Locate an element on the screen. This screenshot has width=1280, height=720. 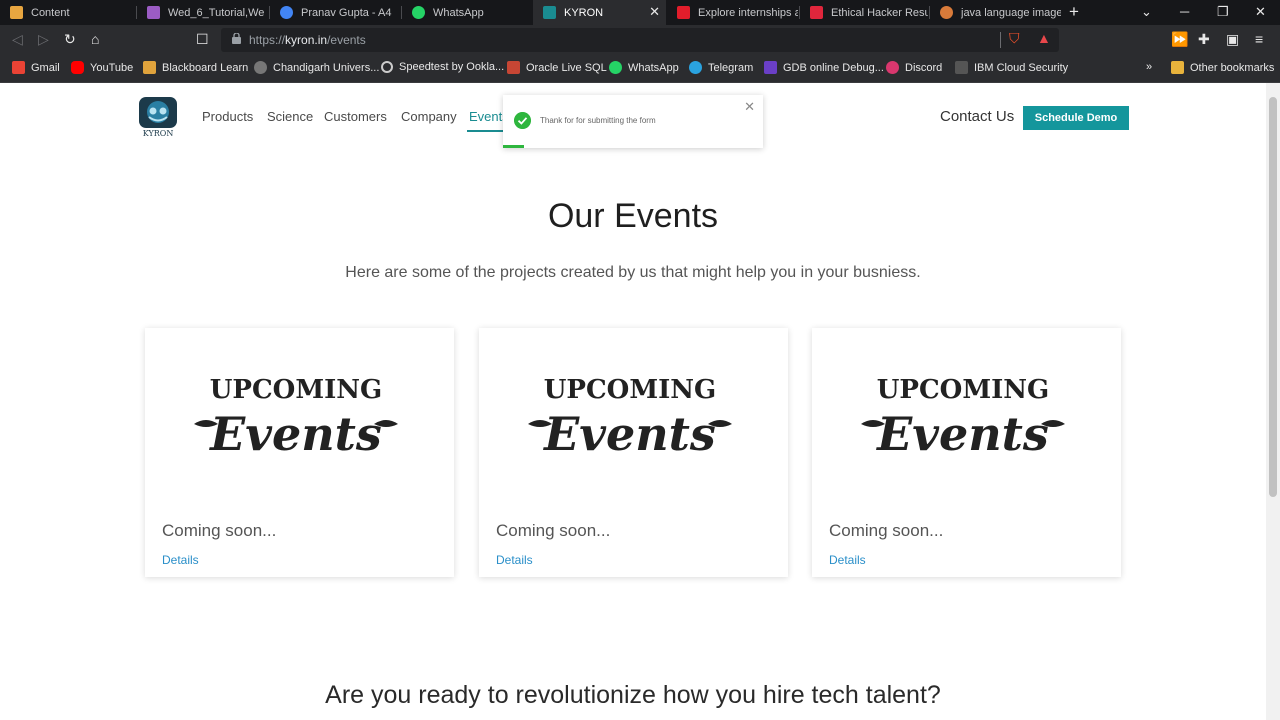
bookmark-oracle: Oracle Live SQL is located at coordinates (557, 67).